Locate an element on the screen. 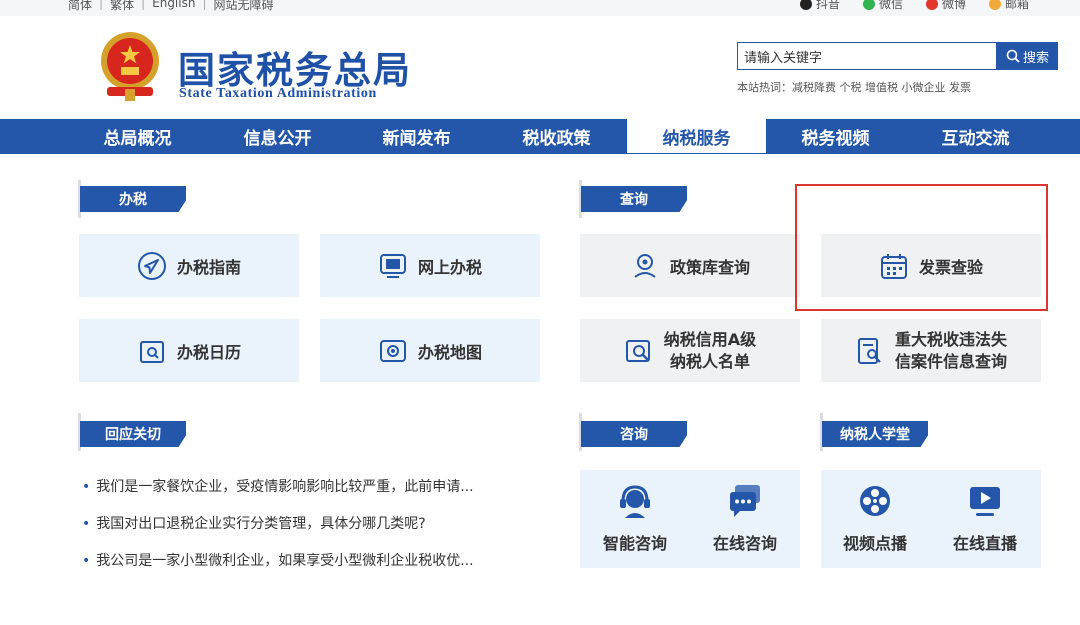  qa-item-2: • 我国对出口退税企业实行分类管理，具体分哪几类呢? is located at coordinates (254, 523).